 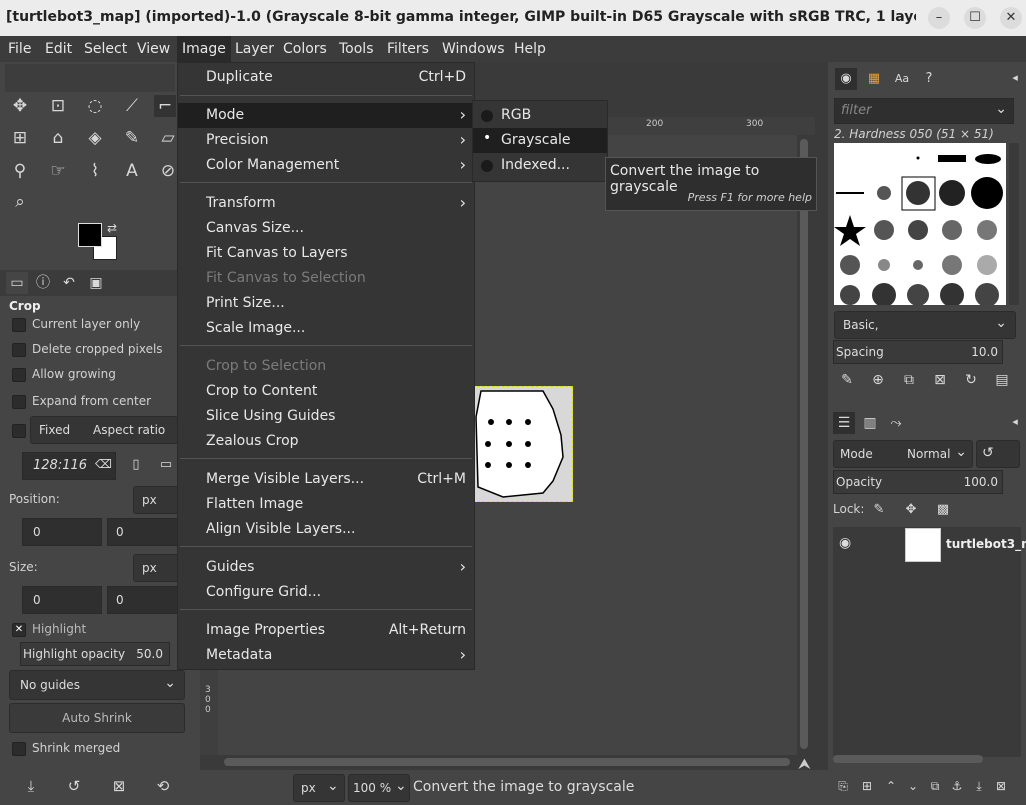 What do you see at coordinates (918, 352) in the screenshot?
I see `spacing-slider: Spacing 10.0` at bounding box center [918, 352].